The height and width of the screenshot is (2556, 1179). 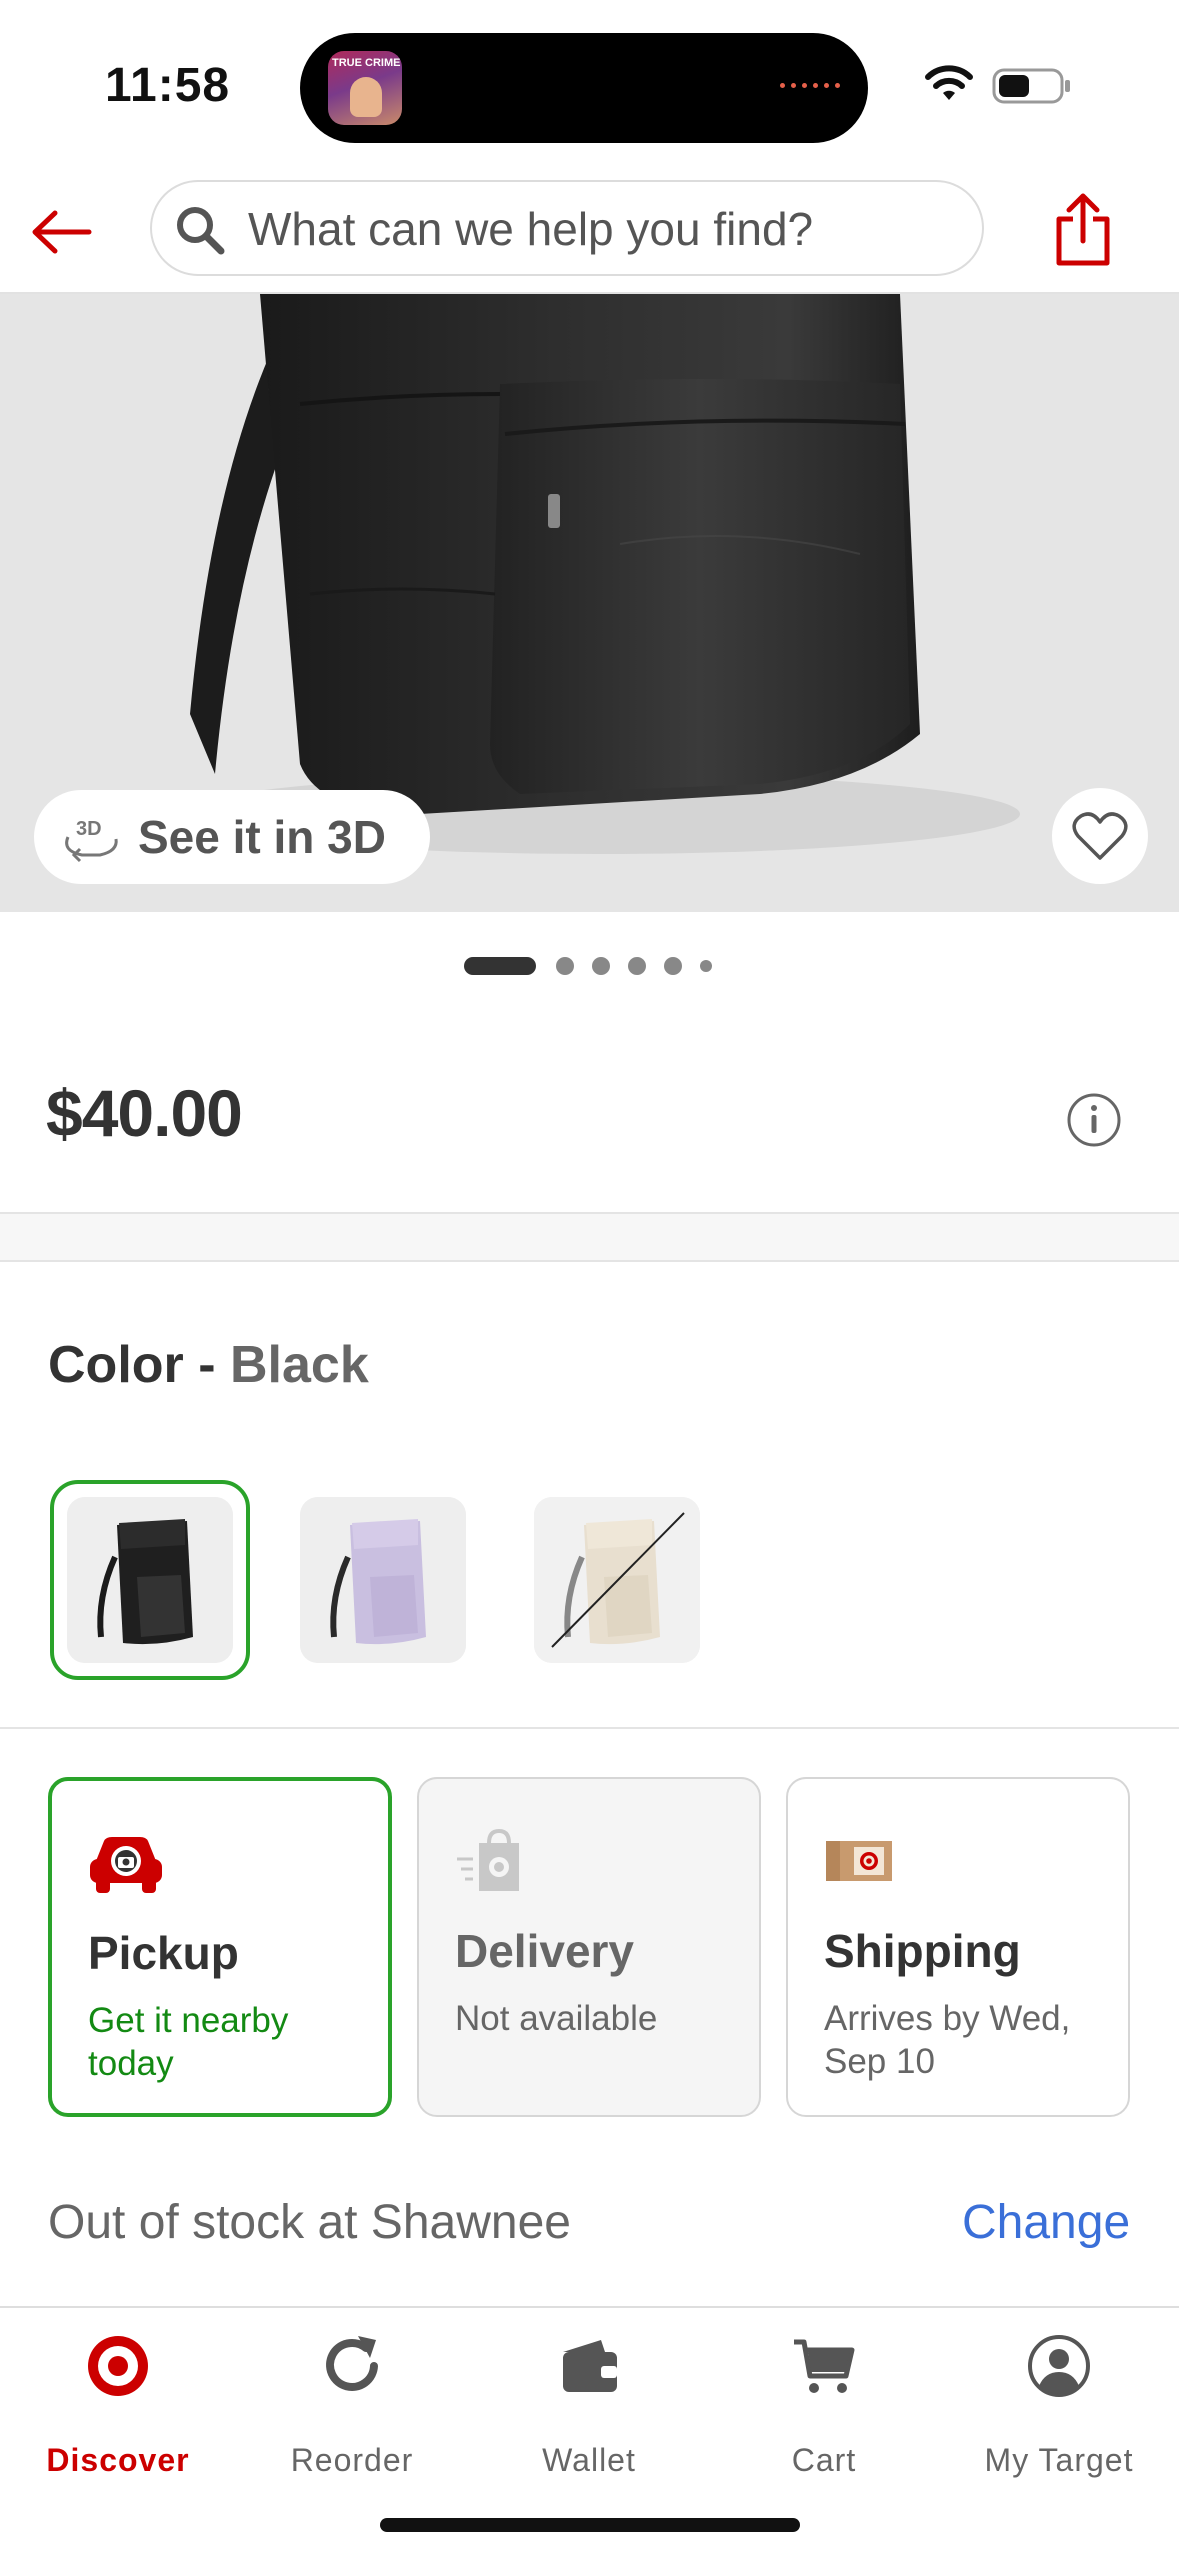 I want to click on account-icon, so click(x=1059, y=2366).